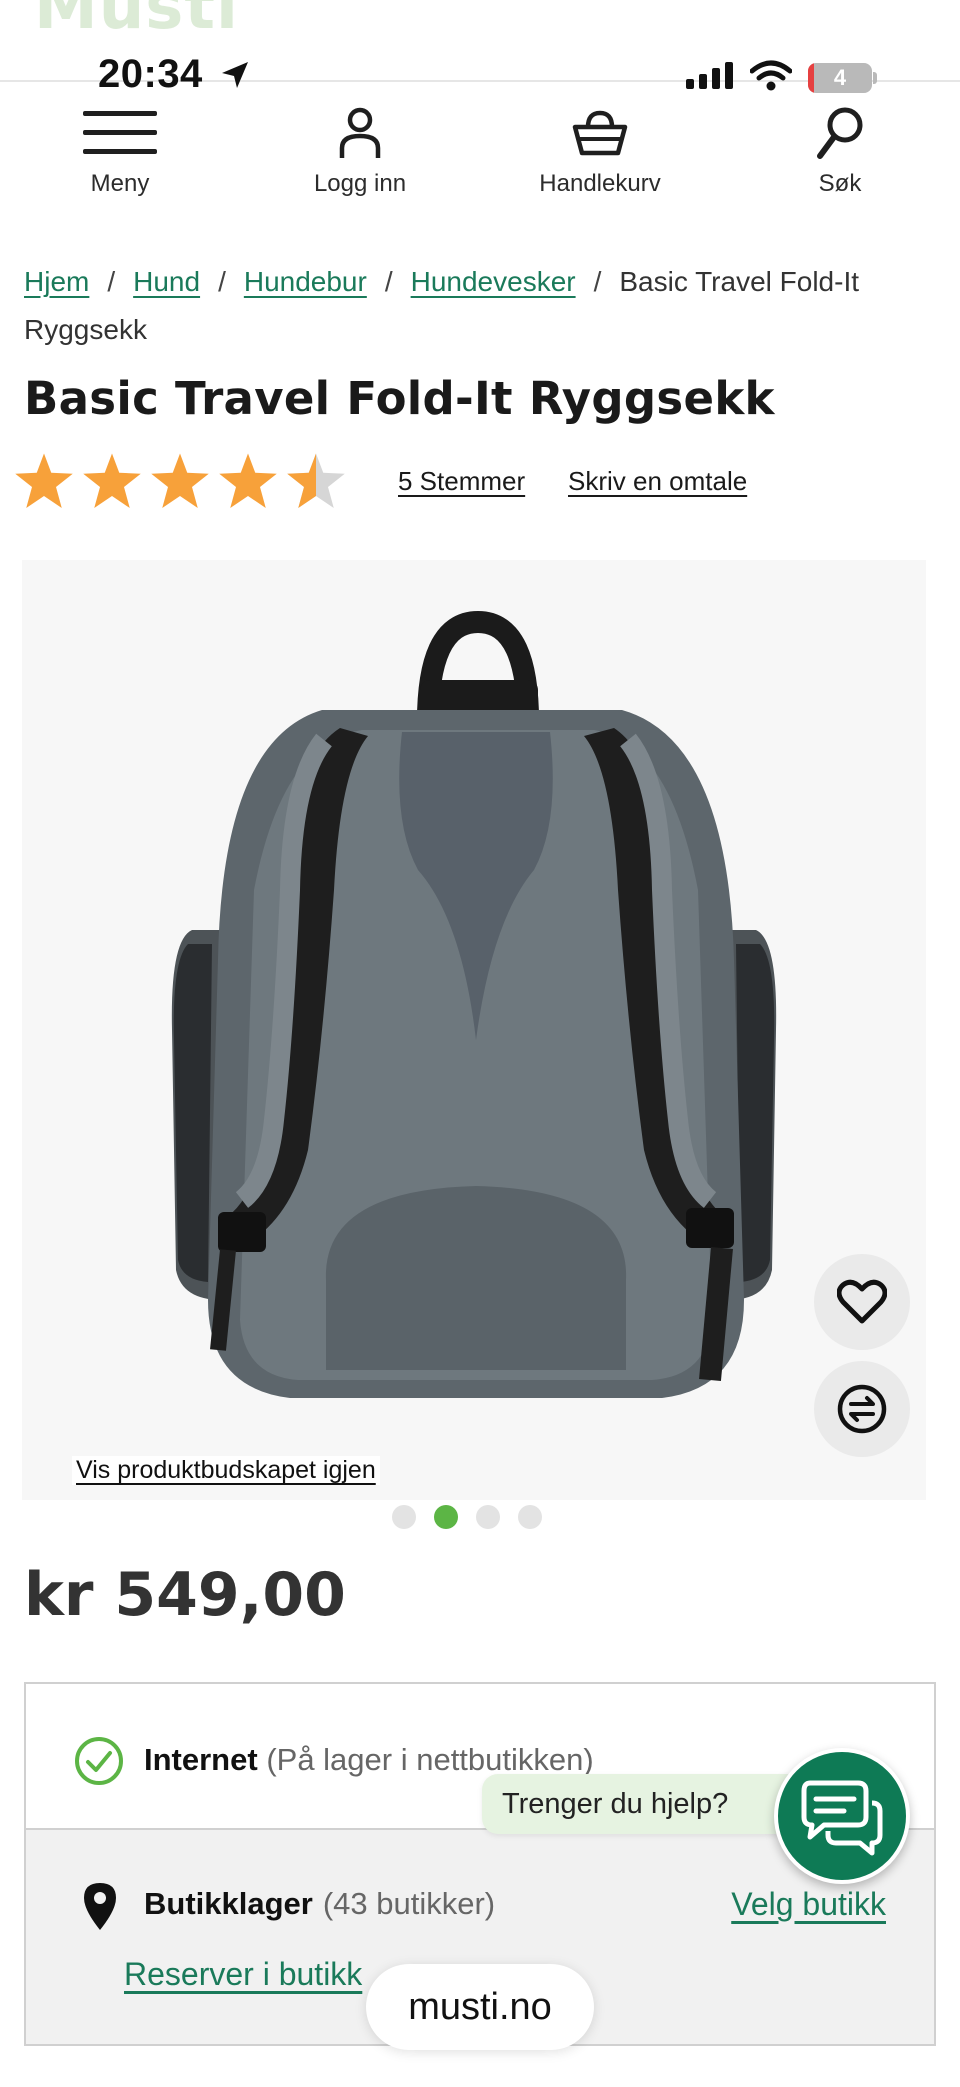 Image resolution: width=960 pixels, height=2087 pixels. What do you see at coordinates (305, 281) in the screenshot?
I see `breadcrumb-dog-crates: Hundebur` at bounding box center [305, 281].